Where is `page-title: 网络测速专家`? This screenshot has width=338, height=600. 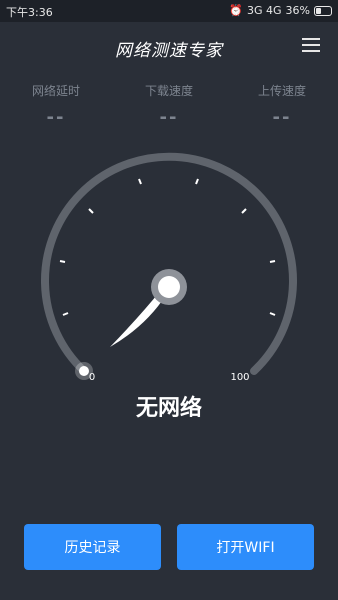
page-title: 网络测速专家 is located at coordinates (169, 51).